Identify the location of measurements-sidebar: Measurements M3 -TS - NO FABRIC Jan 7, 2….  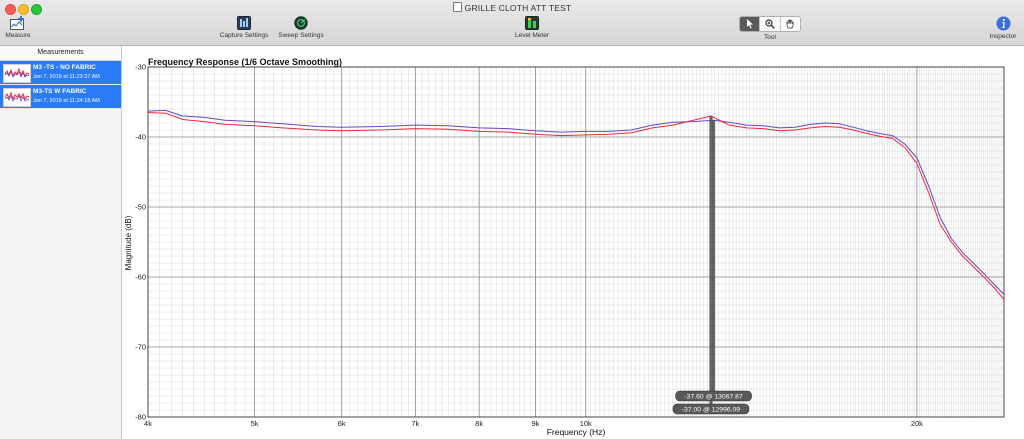
(61, 242).